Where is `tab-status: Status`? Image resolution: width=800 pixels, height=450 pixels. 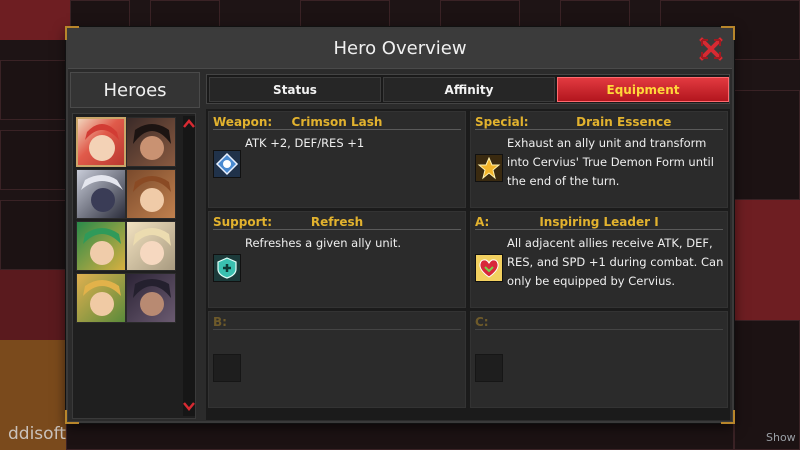
tab-status: Status is located at coordinates (295, 89).